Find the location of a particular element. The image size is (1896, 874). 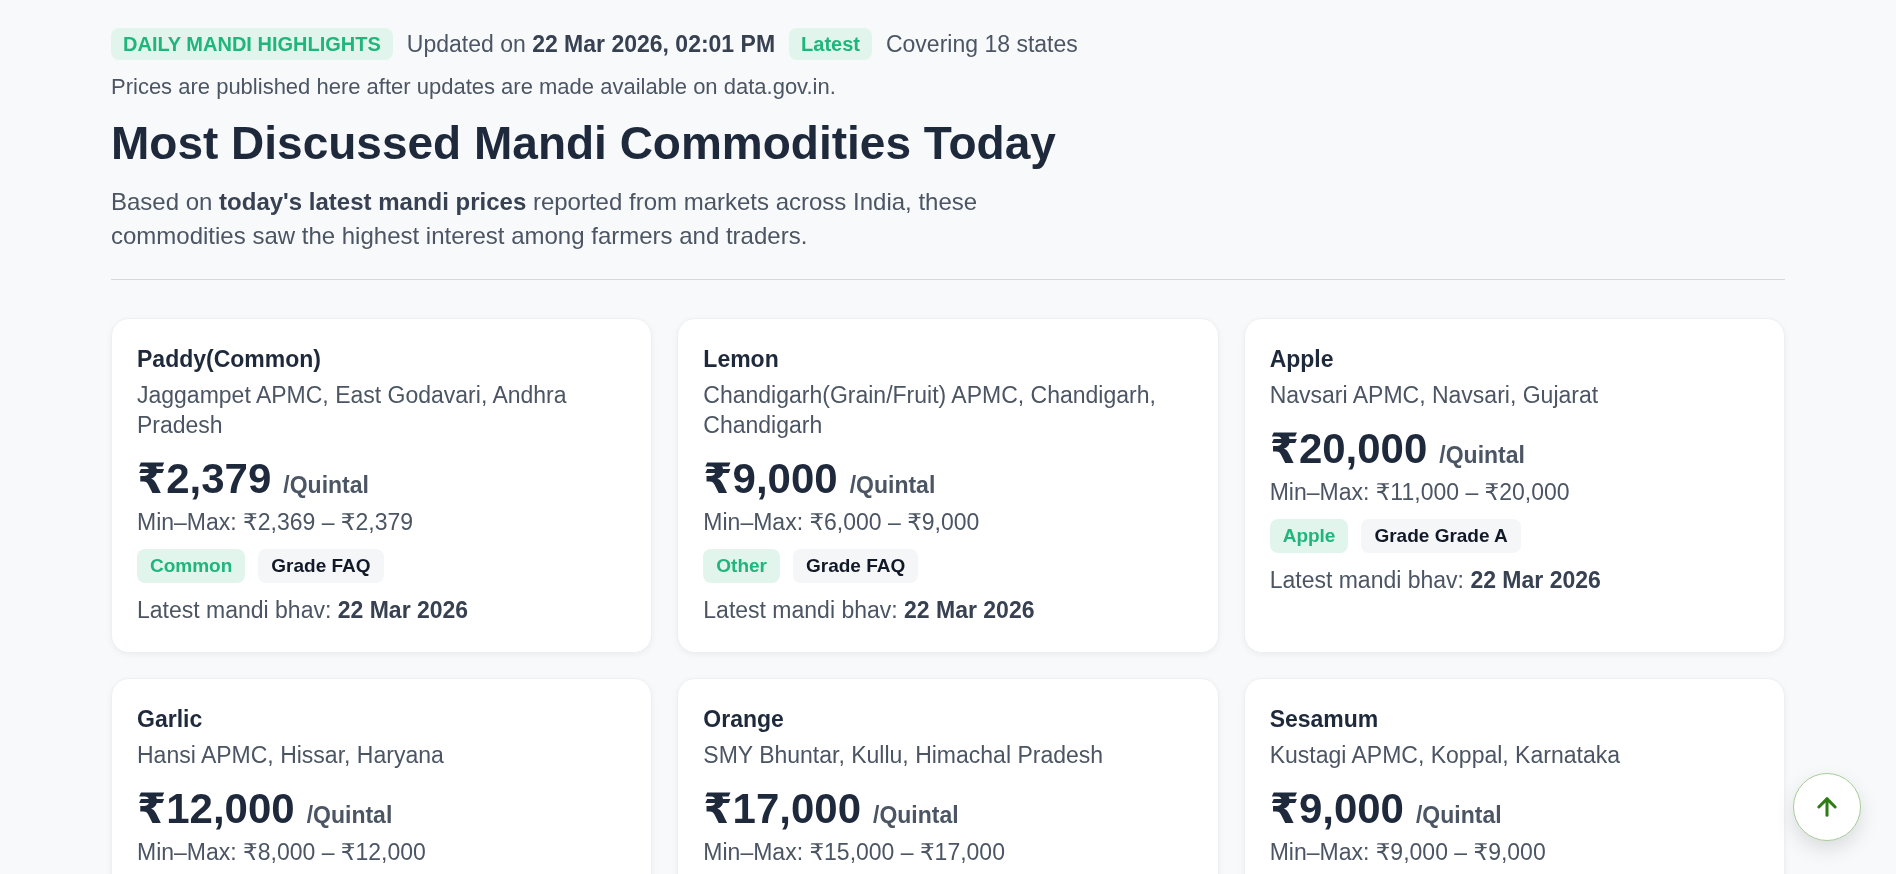

page-description: Based on today's latest mandi prices reported from markets across India, these commodities saw the highest interest among farmers and traders. is located at coordinates (545, 219).